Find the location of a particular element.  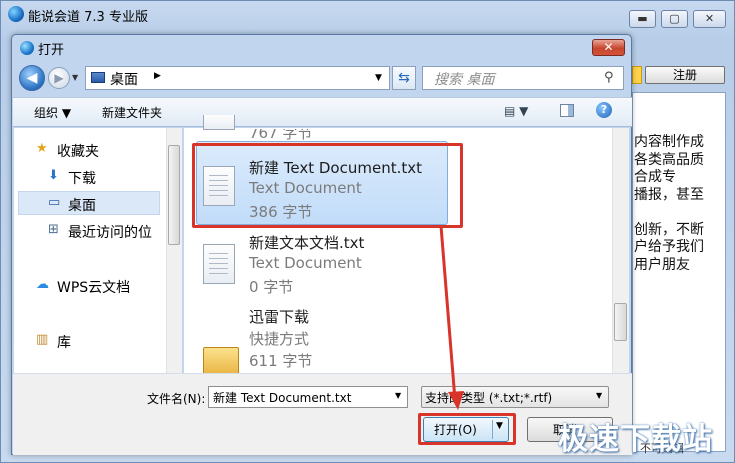

file-list-scrollbar-thumb is located at coordinates (620, 322).